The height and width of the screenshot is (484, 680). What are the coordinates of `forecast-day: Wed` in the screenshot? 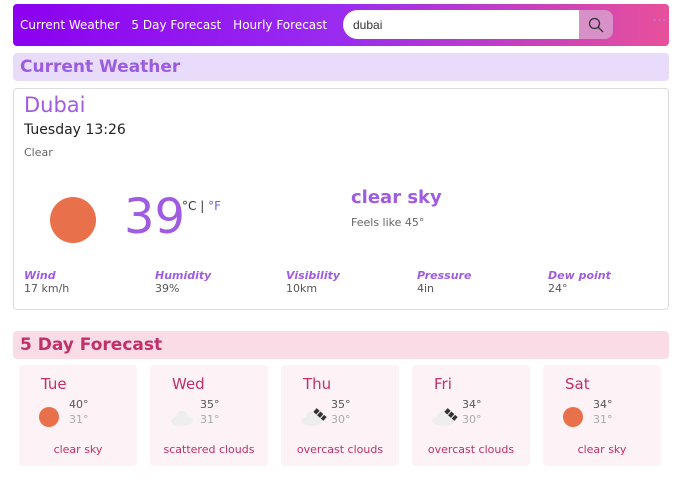 It's located at (188, 384).